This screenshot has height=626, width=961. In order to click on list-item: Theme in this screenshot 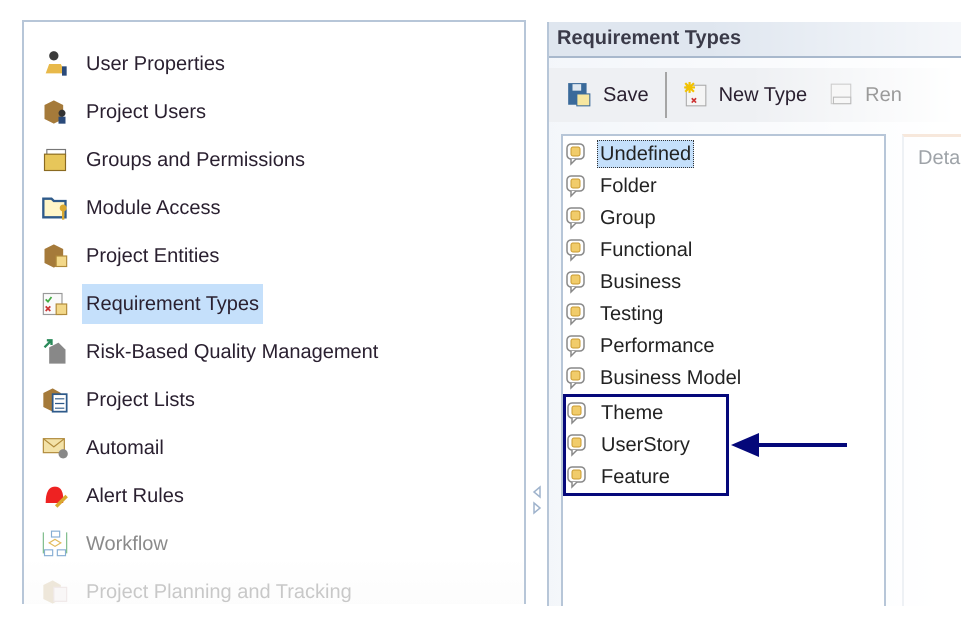, I will do `click(632, 413)`.